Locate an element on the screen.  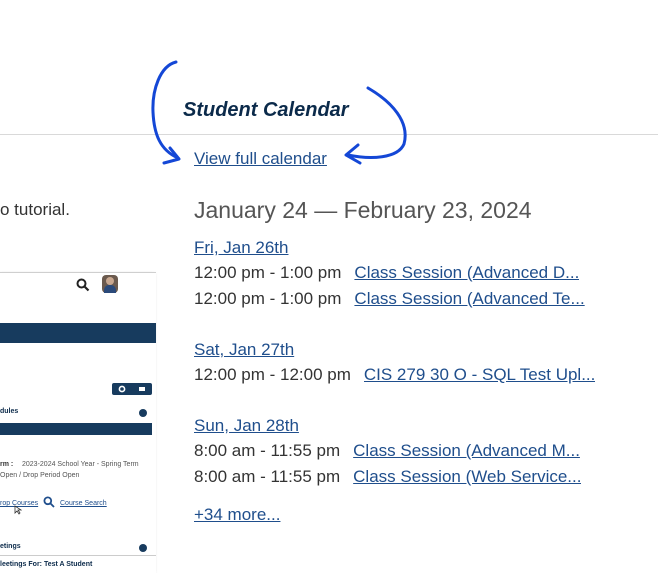
meetings-divider is located at coordinates (78, 555).